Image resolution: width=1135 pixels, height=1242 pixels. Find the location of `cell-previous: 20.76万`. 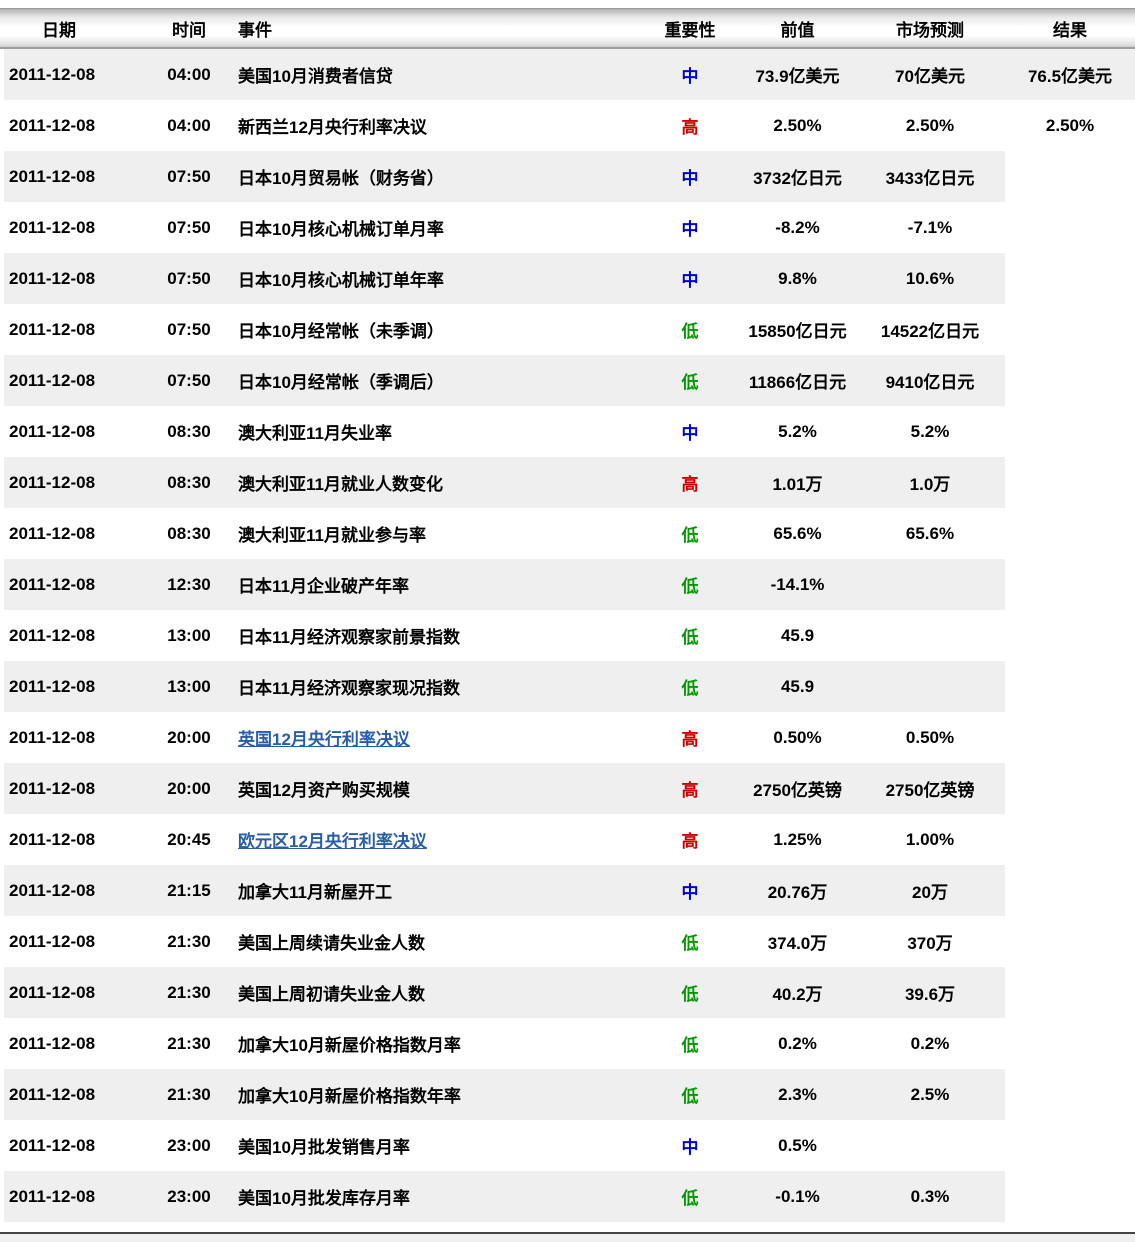

cell-previous: 20.76万 is located at coordinates (797, 890).